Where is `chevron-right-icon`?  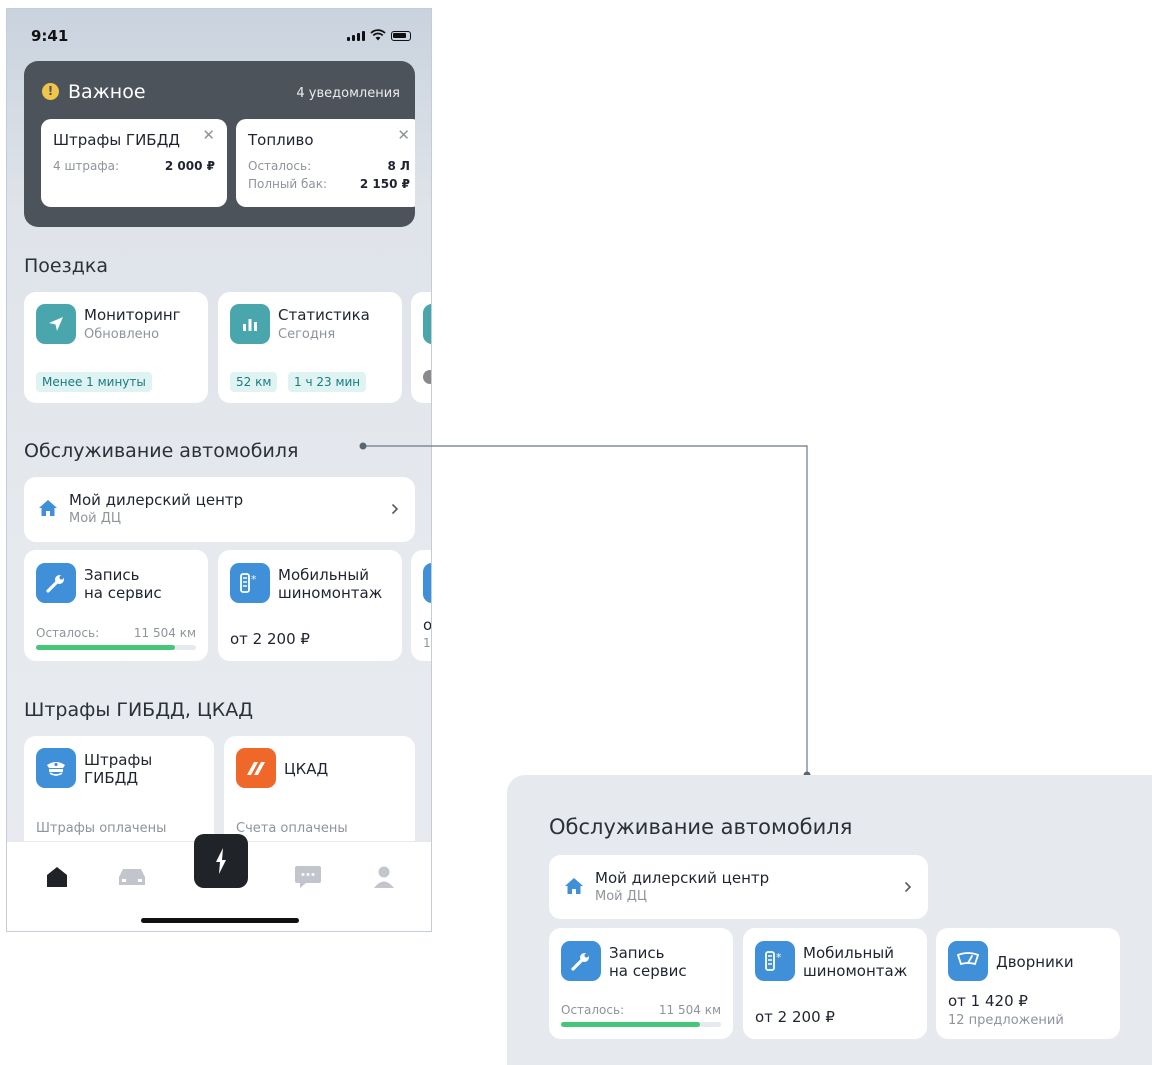
chevron-right-icon is located at coordinates (395, 509).